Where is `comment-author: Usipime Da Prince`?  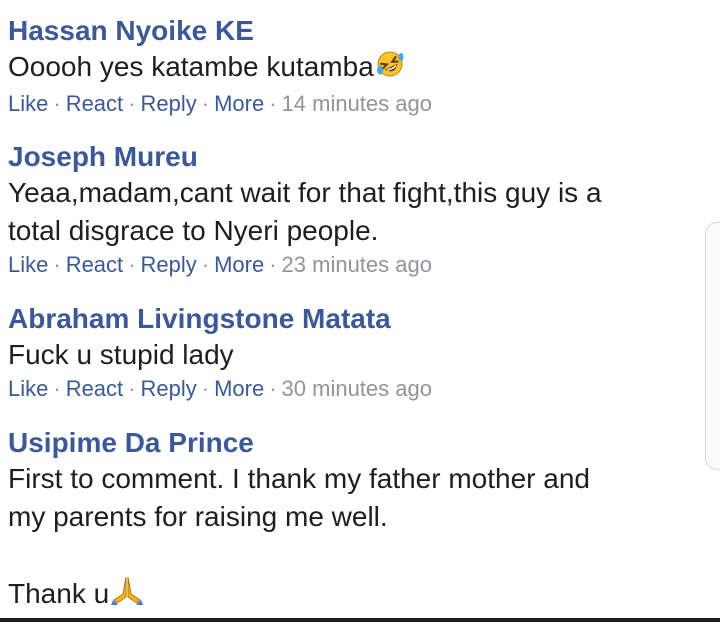
comment-author: Usipime Da Prince is located at coordinates (352, 443).